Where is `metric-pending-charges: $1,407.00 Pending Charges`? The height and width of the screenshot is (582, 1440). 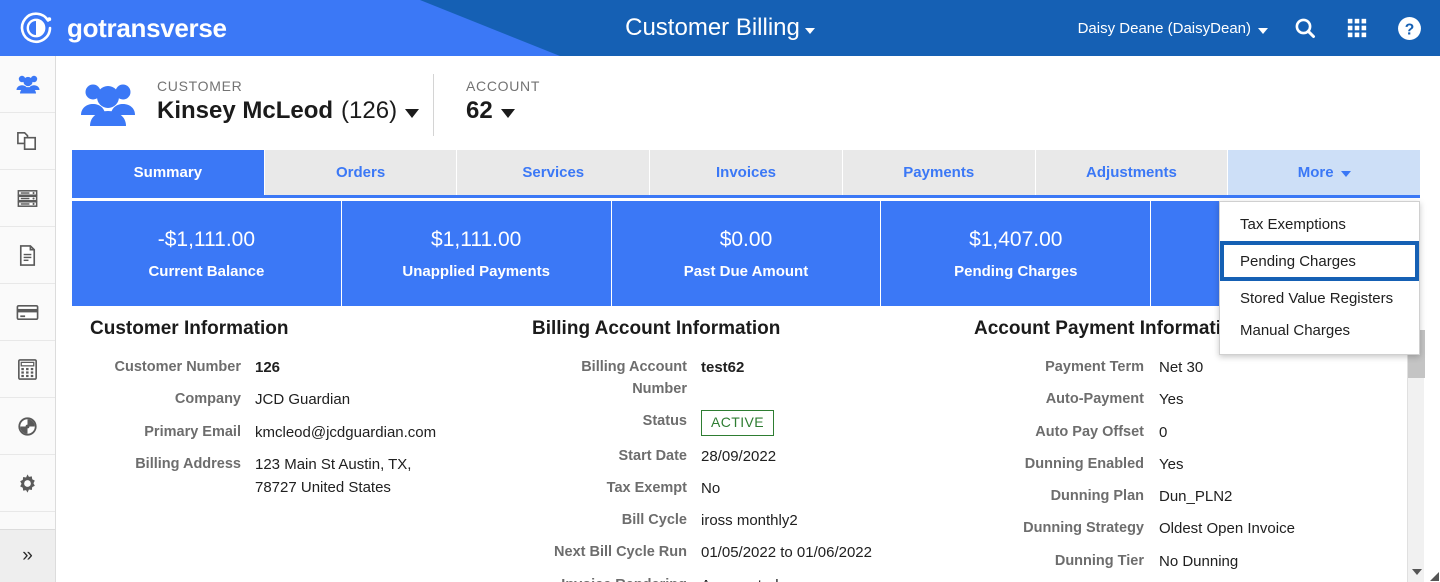
metric-pending-charges: $1,407.00 Pending Charges is located at coordinates (1016, 253).